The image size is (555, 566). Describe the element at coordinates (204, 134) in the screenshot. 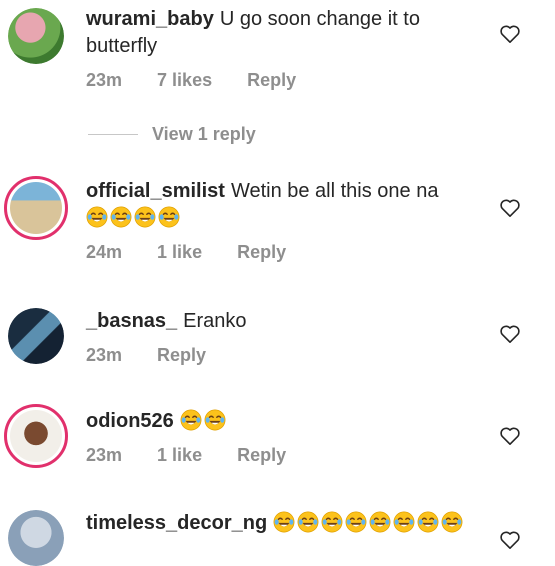

I see `view-replies-label: View 1 reply` at that location.